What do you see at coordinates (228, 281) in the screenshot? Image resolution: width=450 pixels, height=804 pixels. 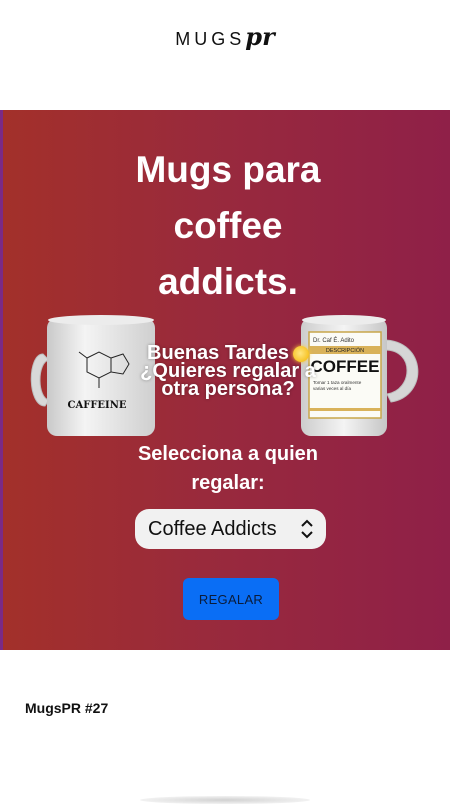 I see `headline-line: addicts.` at bounding box center [228, 281].